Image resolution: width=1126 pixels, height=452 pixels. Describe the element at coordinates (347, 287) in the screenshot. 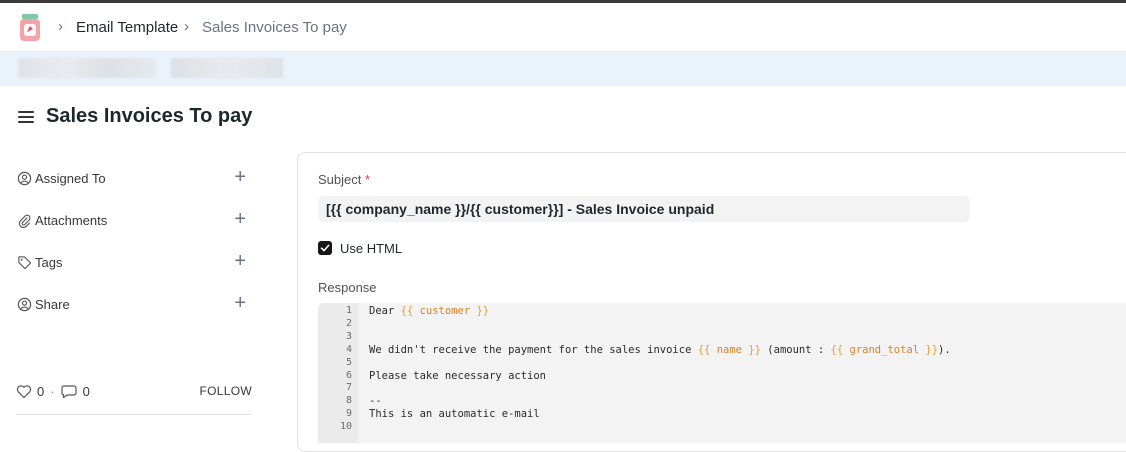

I see `response-label: Response` at that location.